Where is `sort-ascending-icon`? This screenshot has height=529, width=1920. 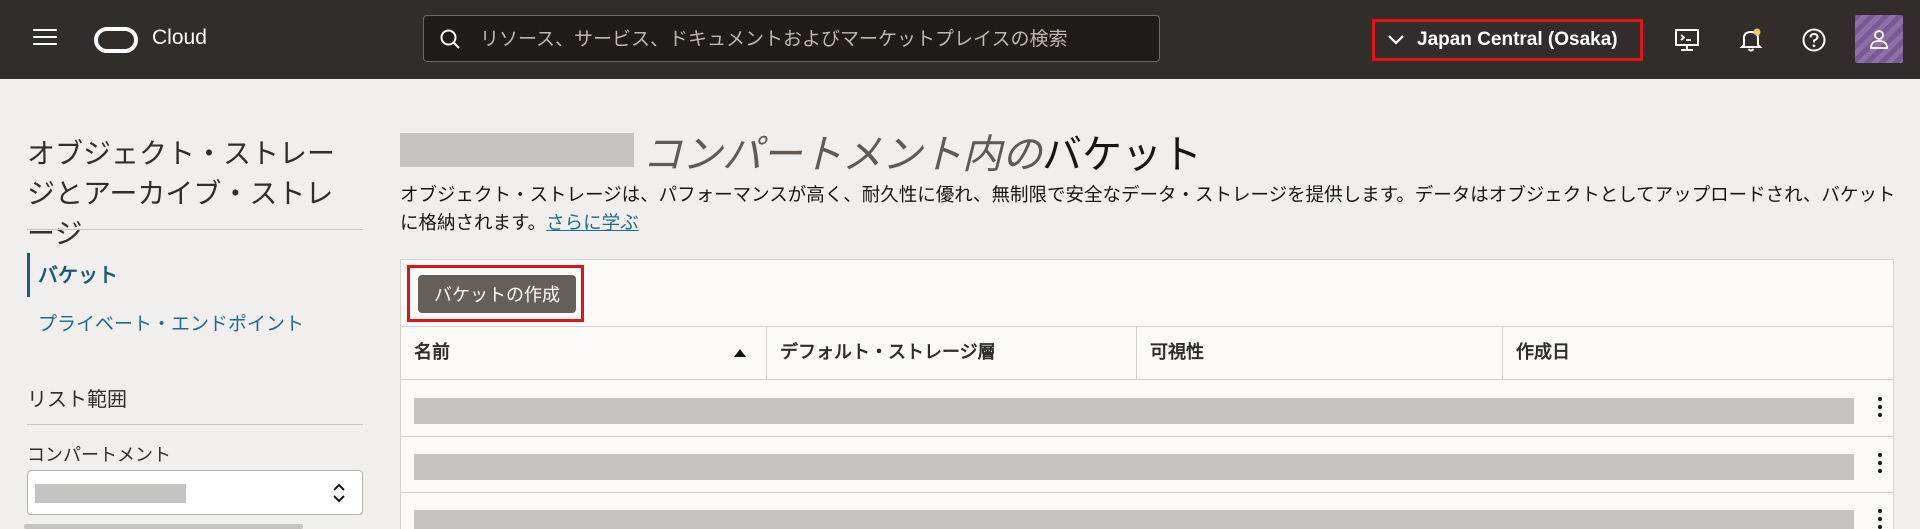 sort-ascending-icon is located at coordinates (740, 353).